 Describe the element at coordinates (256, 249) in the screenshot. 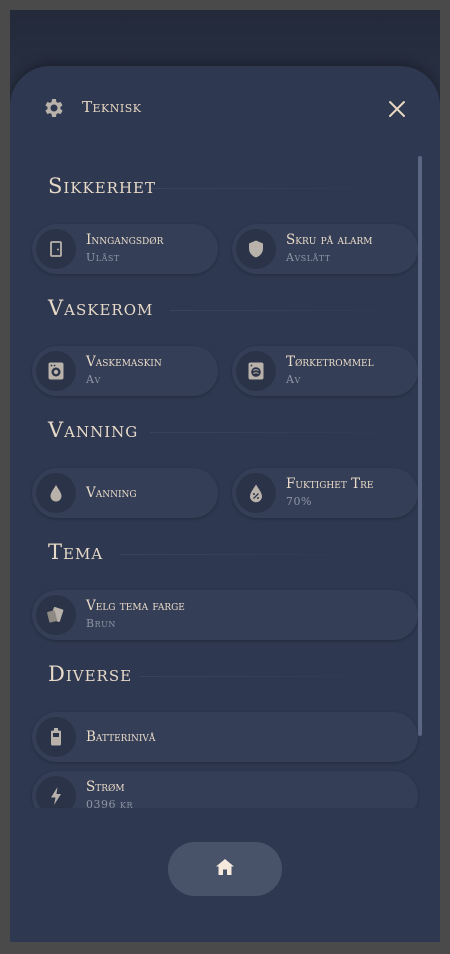

I see `shield-icon` at that location.